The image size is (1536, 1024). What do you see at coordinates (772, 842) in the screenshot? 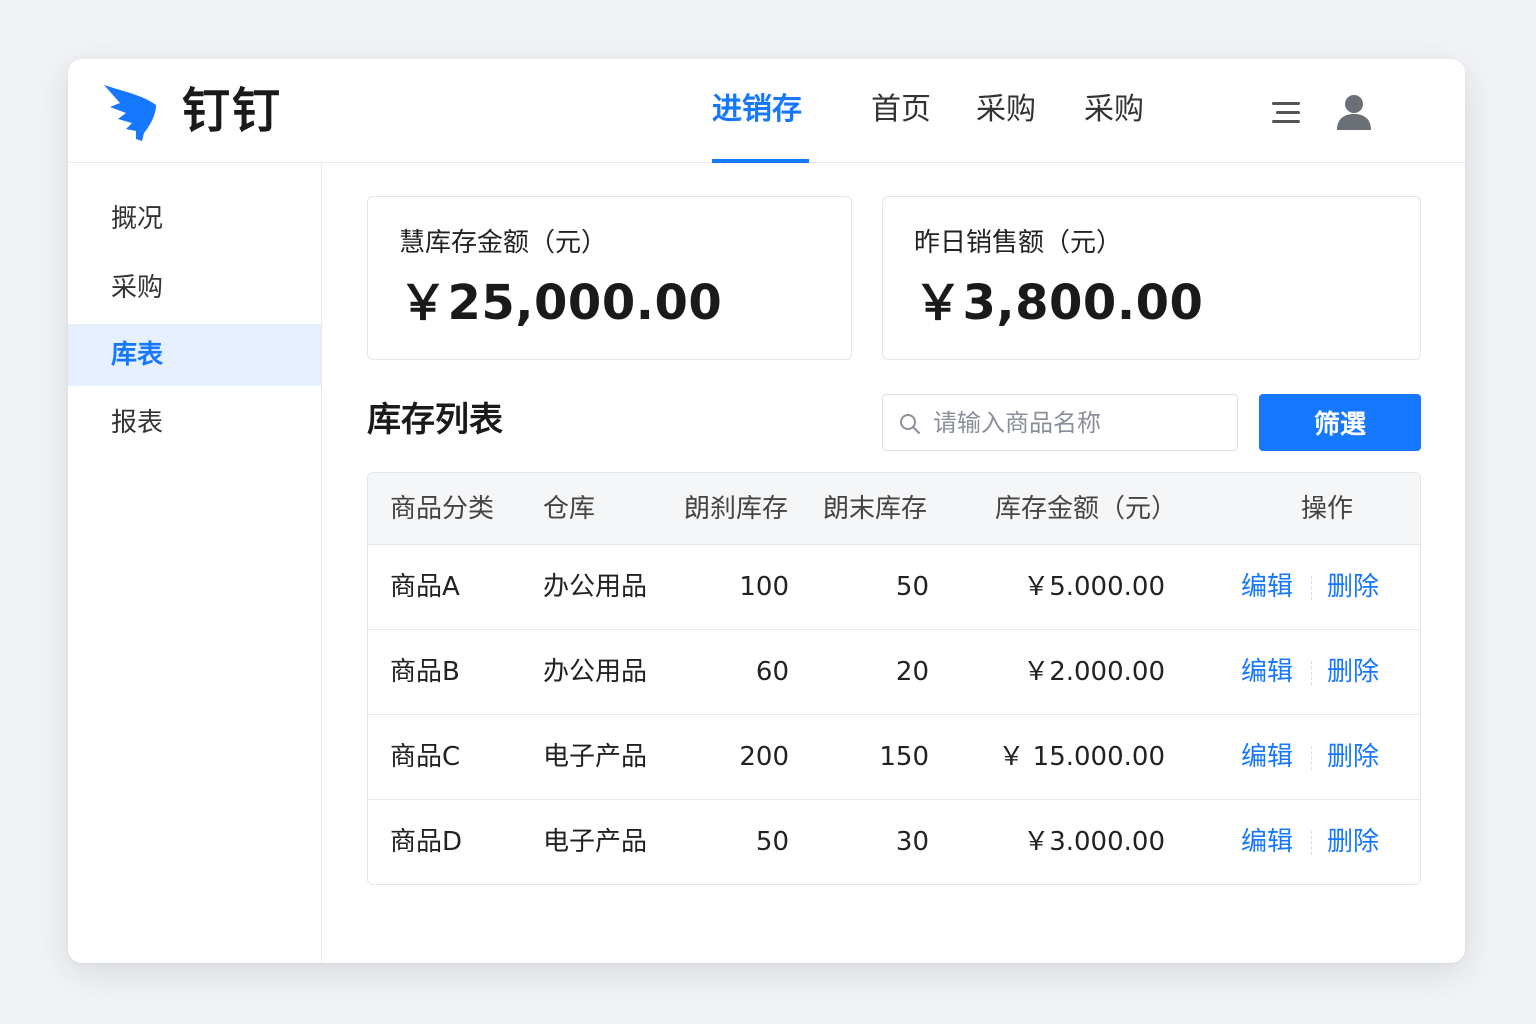
I see `cell-opening-stock: 50` at bounding box center [772, 842].